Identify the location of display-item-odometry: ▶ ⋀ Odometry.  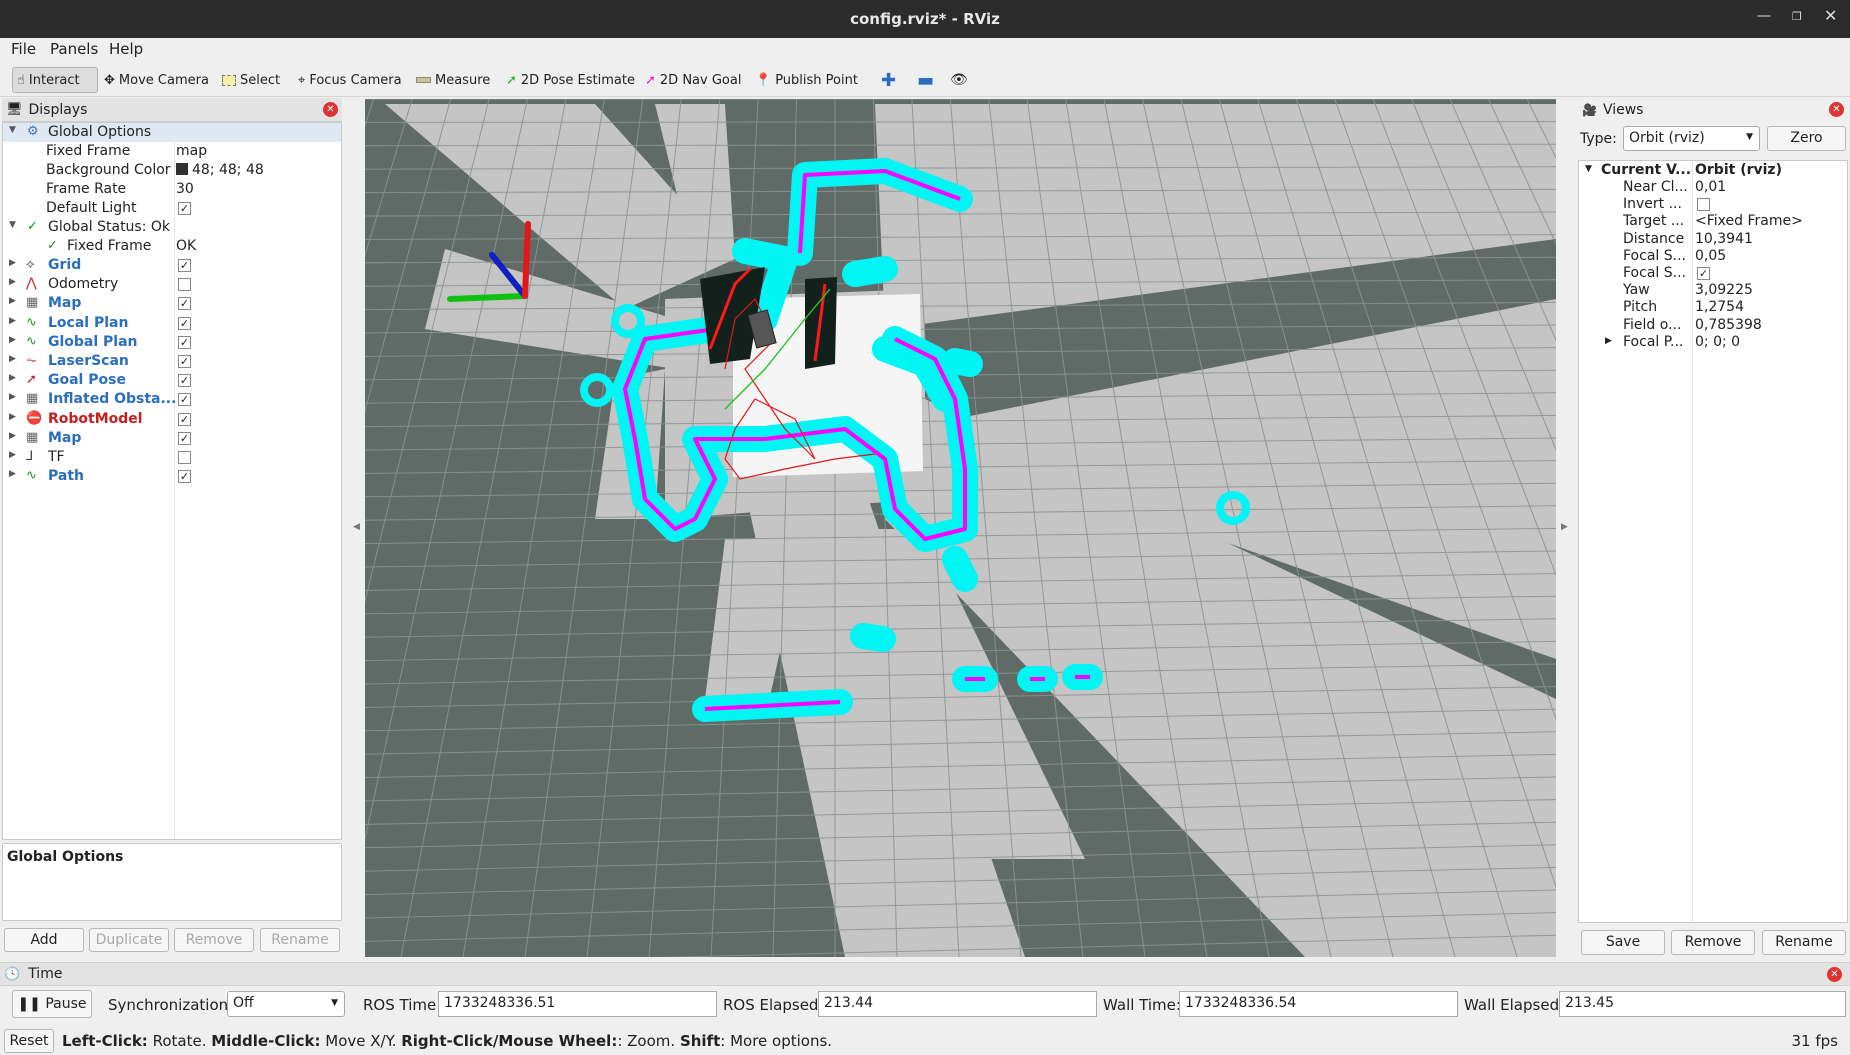
(172, 284).